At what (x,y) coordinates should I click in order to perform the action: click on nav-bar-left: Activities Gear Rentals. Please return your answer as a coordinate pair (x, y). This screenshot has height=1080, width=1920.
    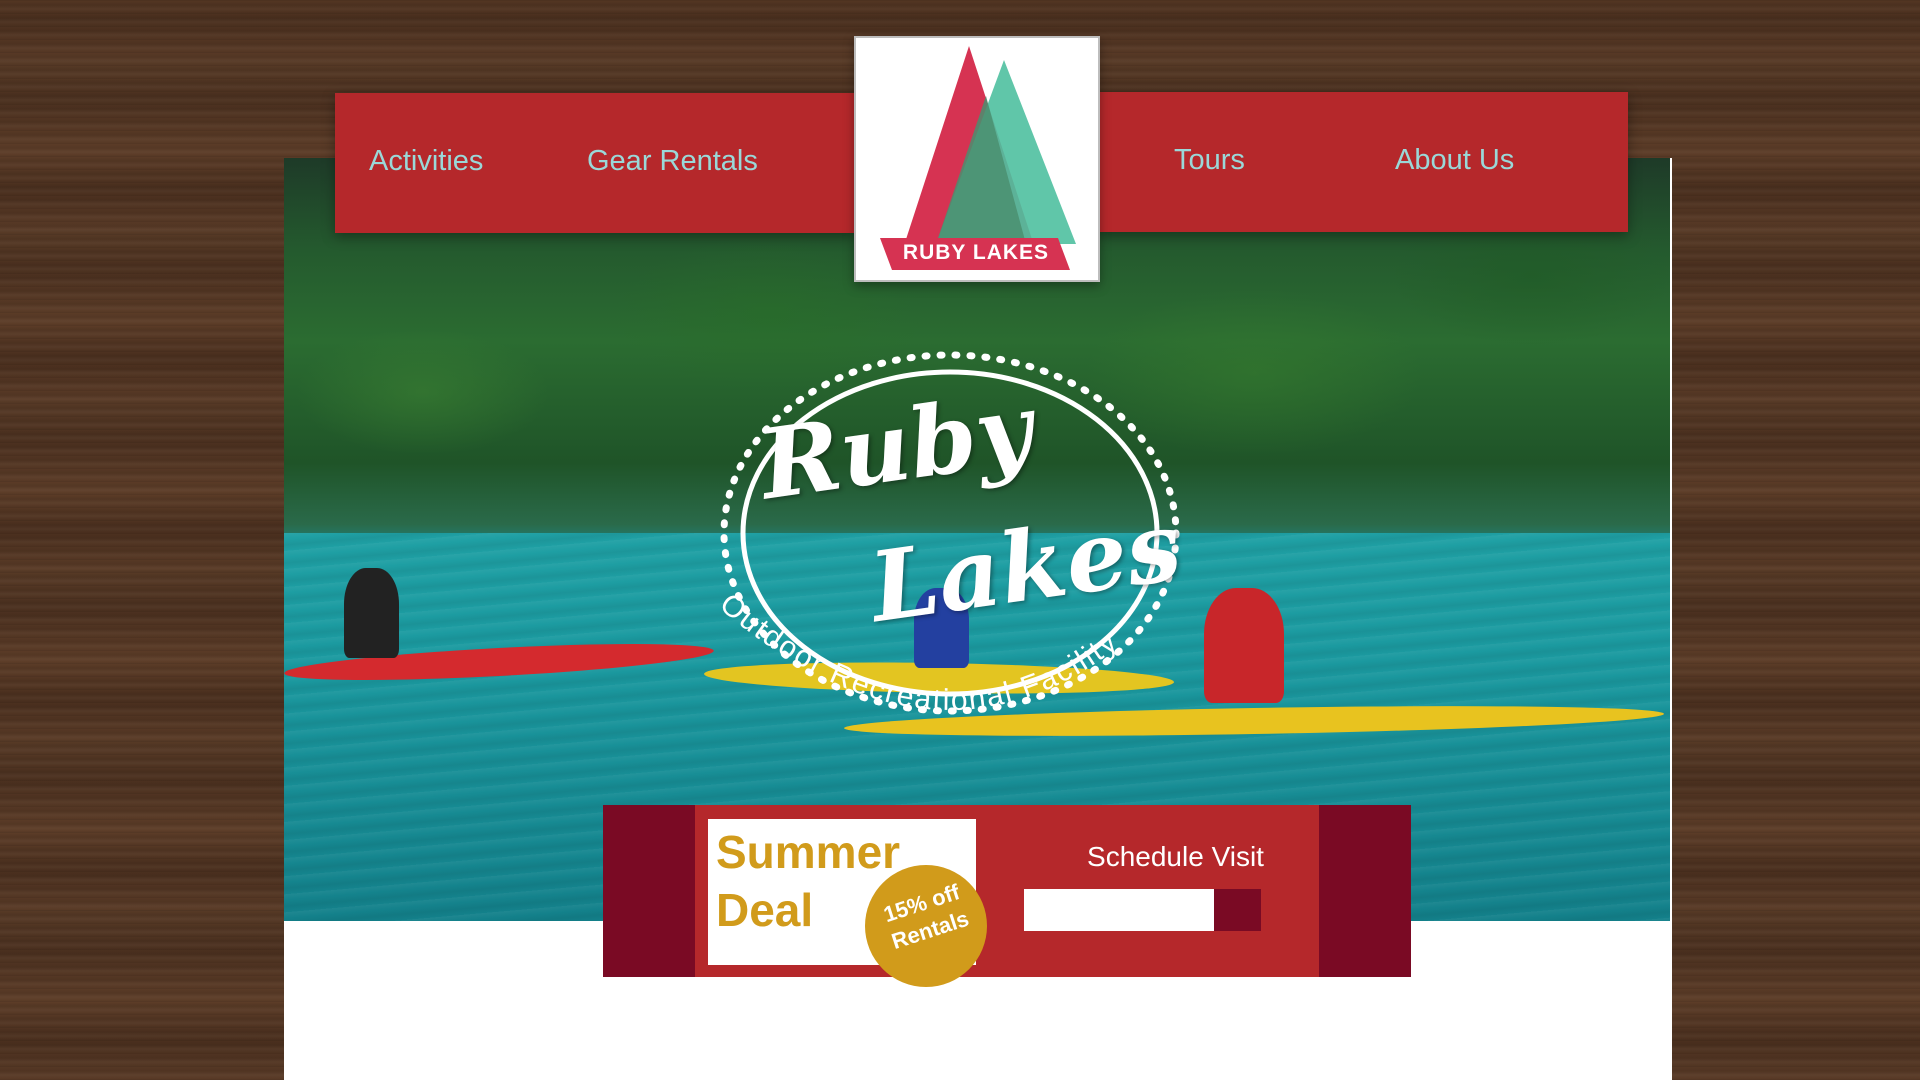
    Looking at the image, I should click on (595, 163).